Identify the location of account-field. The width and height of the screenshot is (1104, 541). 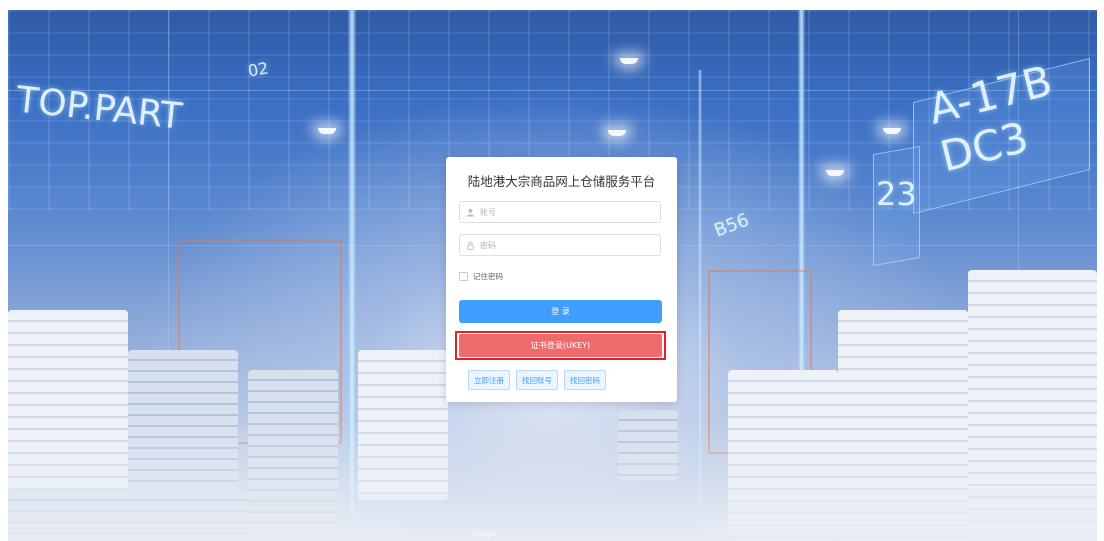
(560, 212).